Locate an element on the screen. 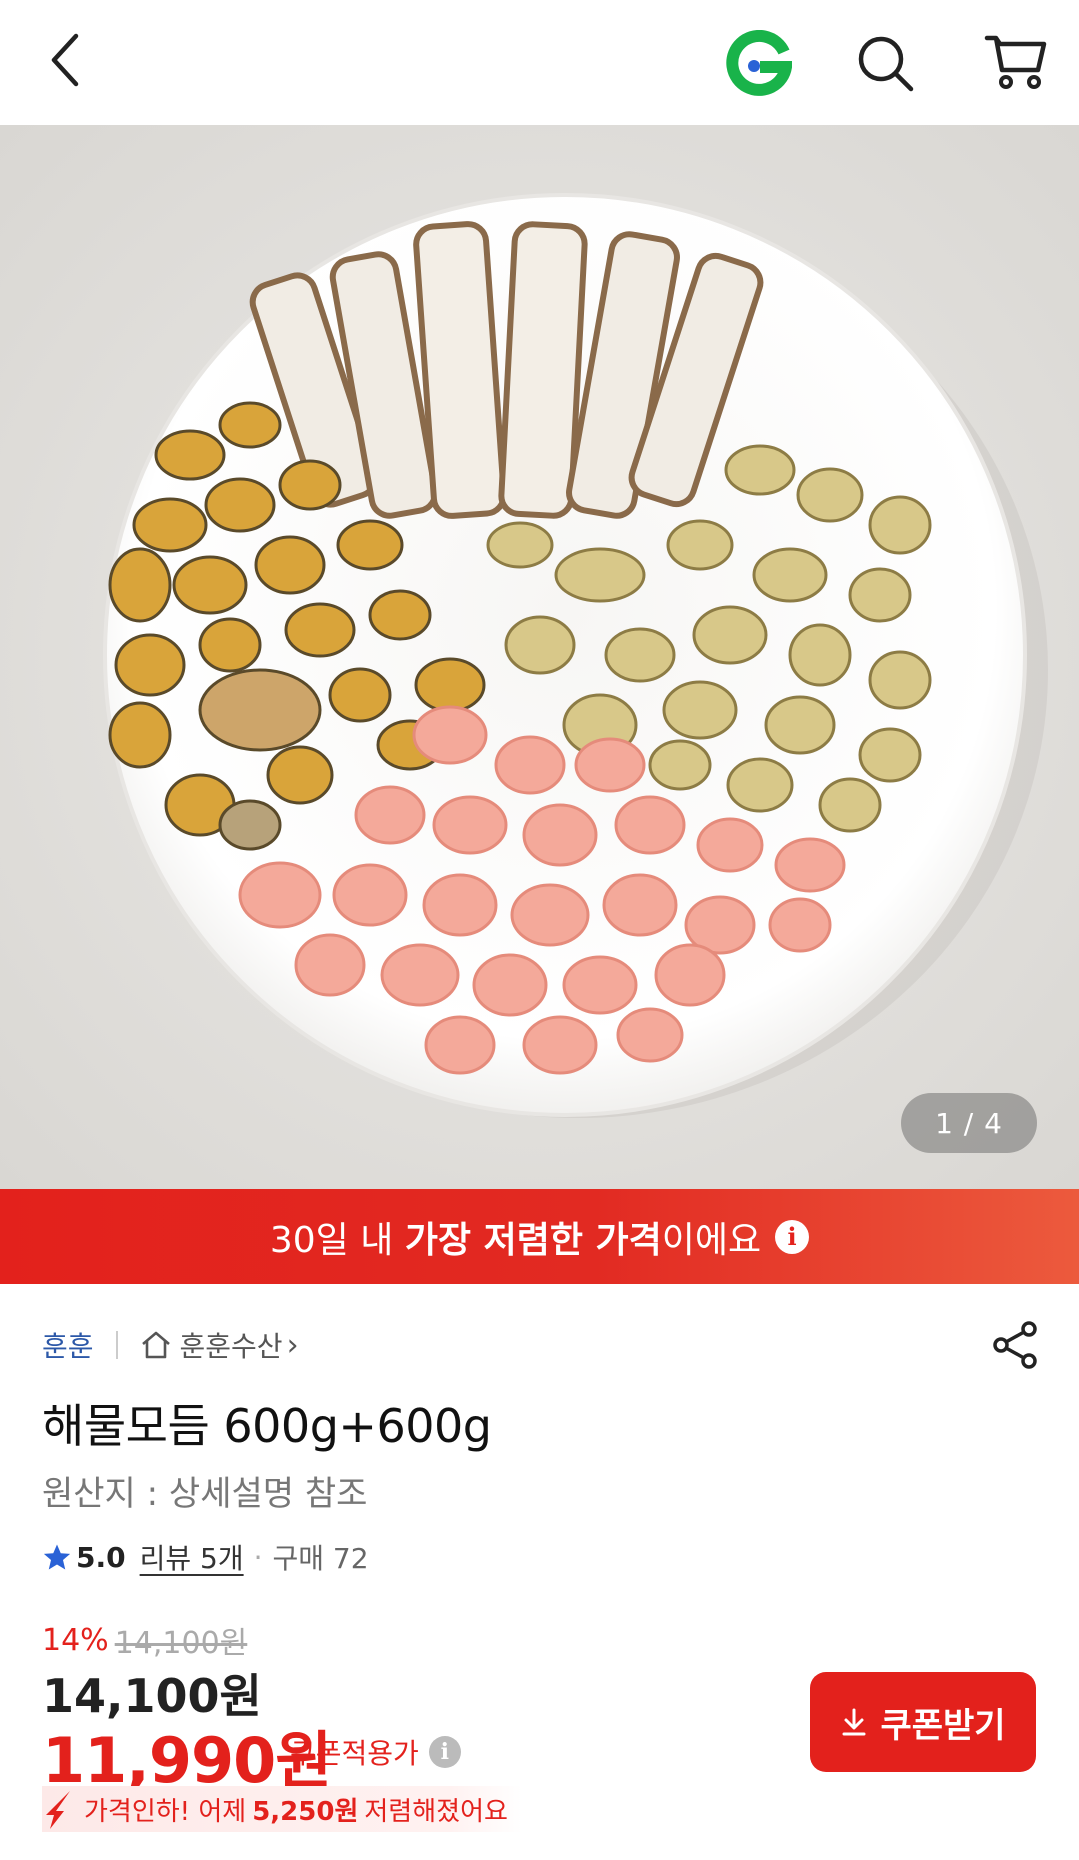  rating-row: 5.0 리뷰 5개 · 구매 72 is located at coordinates (205, 1557).